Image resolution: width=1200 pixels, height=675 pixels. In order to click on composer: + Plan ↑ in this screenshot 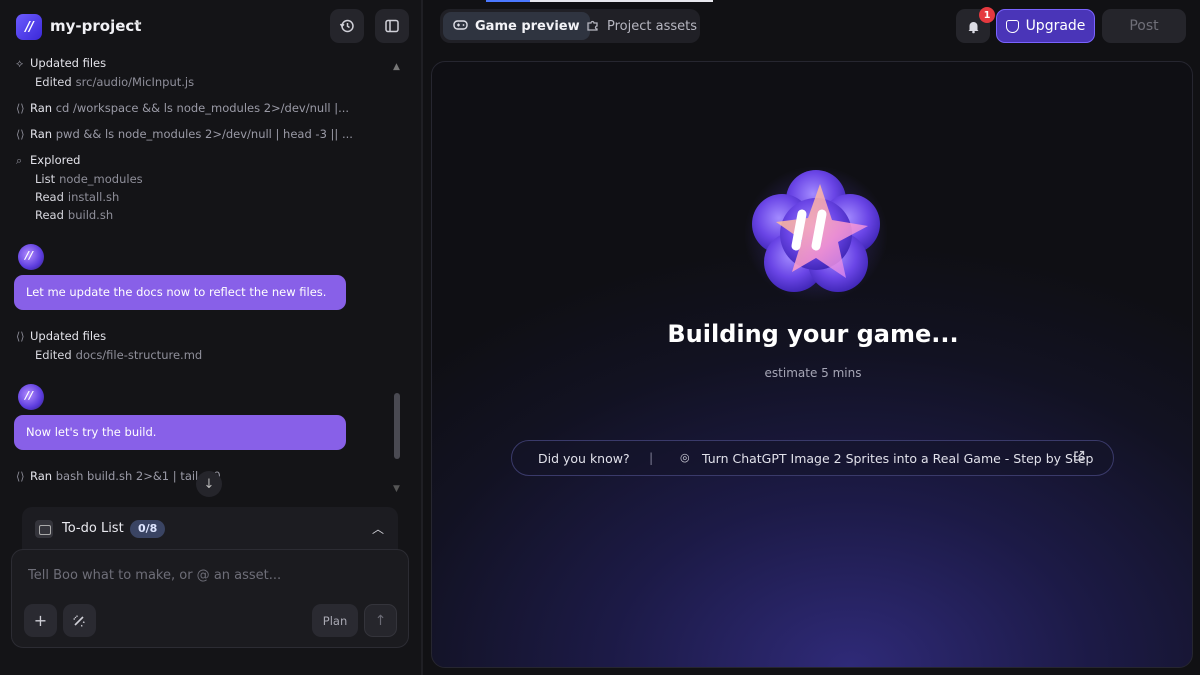, I will do `click(210, 598)`.